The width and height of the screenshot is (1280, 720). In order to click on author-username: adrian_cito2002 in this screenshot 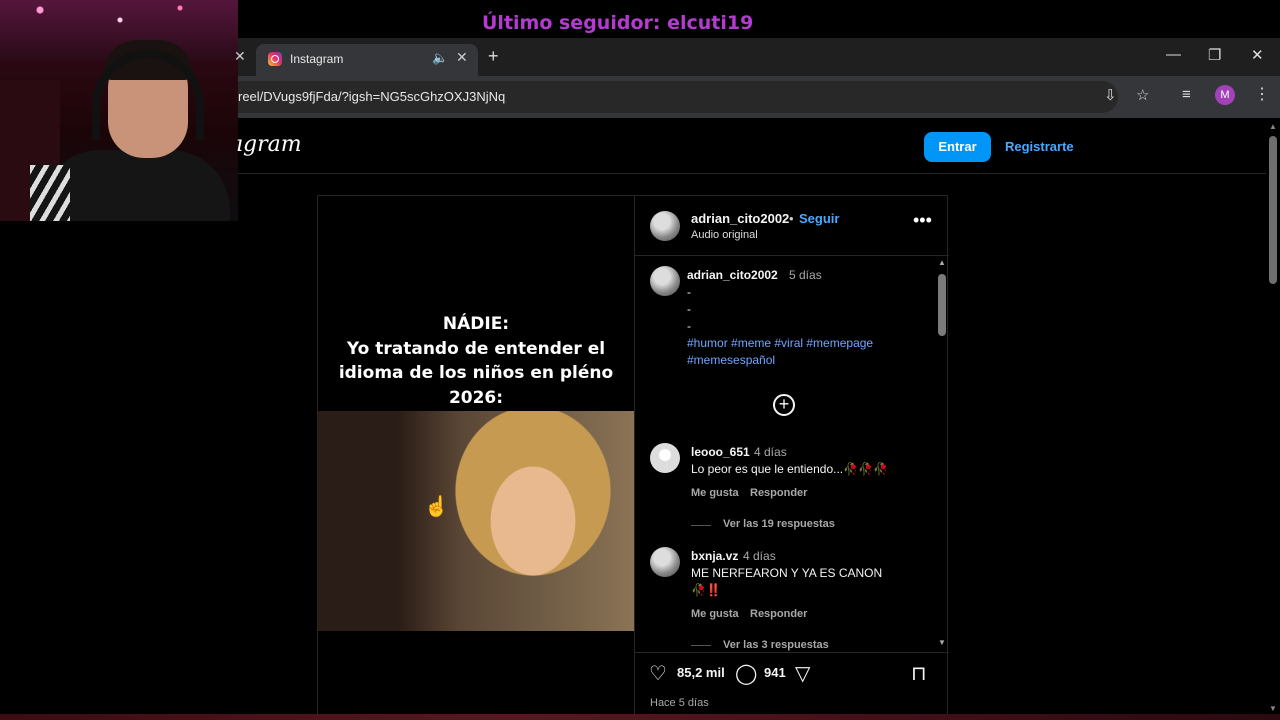, I will do `click(740, 218)`.